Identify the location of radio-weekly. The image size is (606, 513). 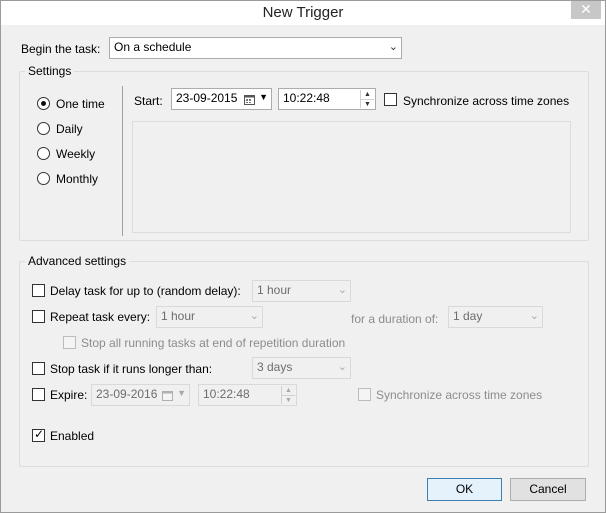
(43, 153).